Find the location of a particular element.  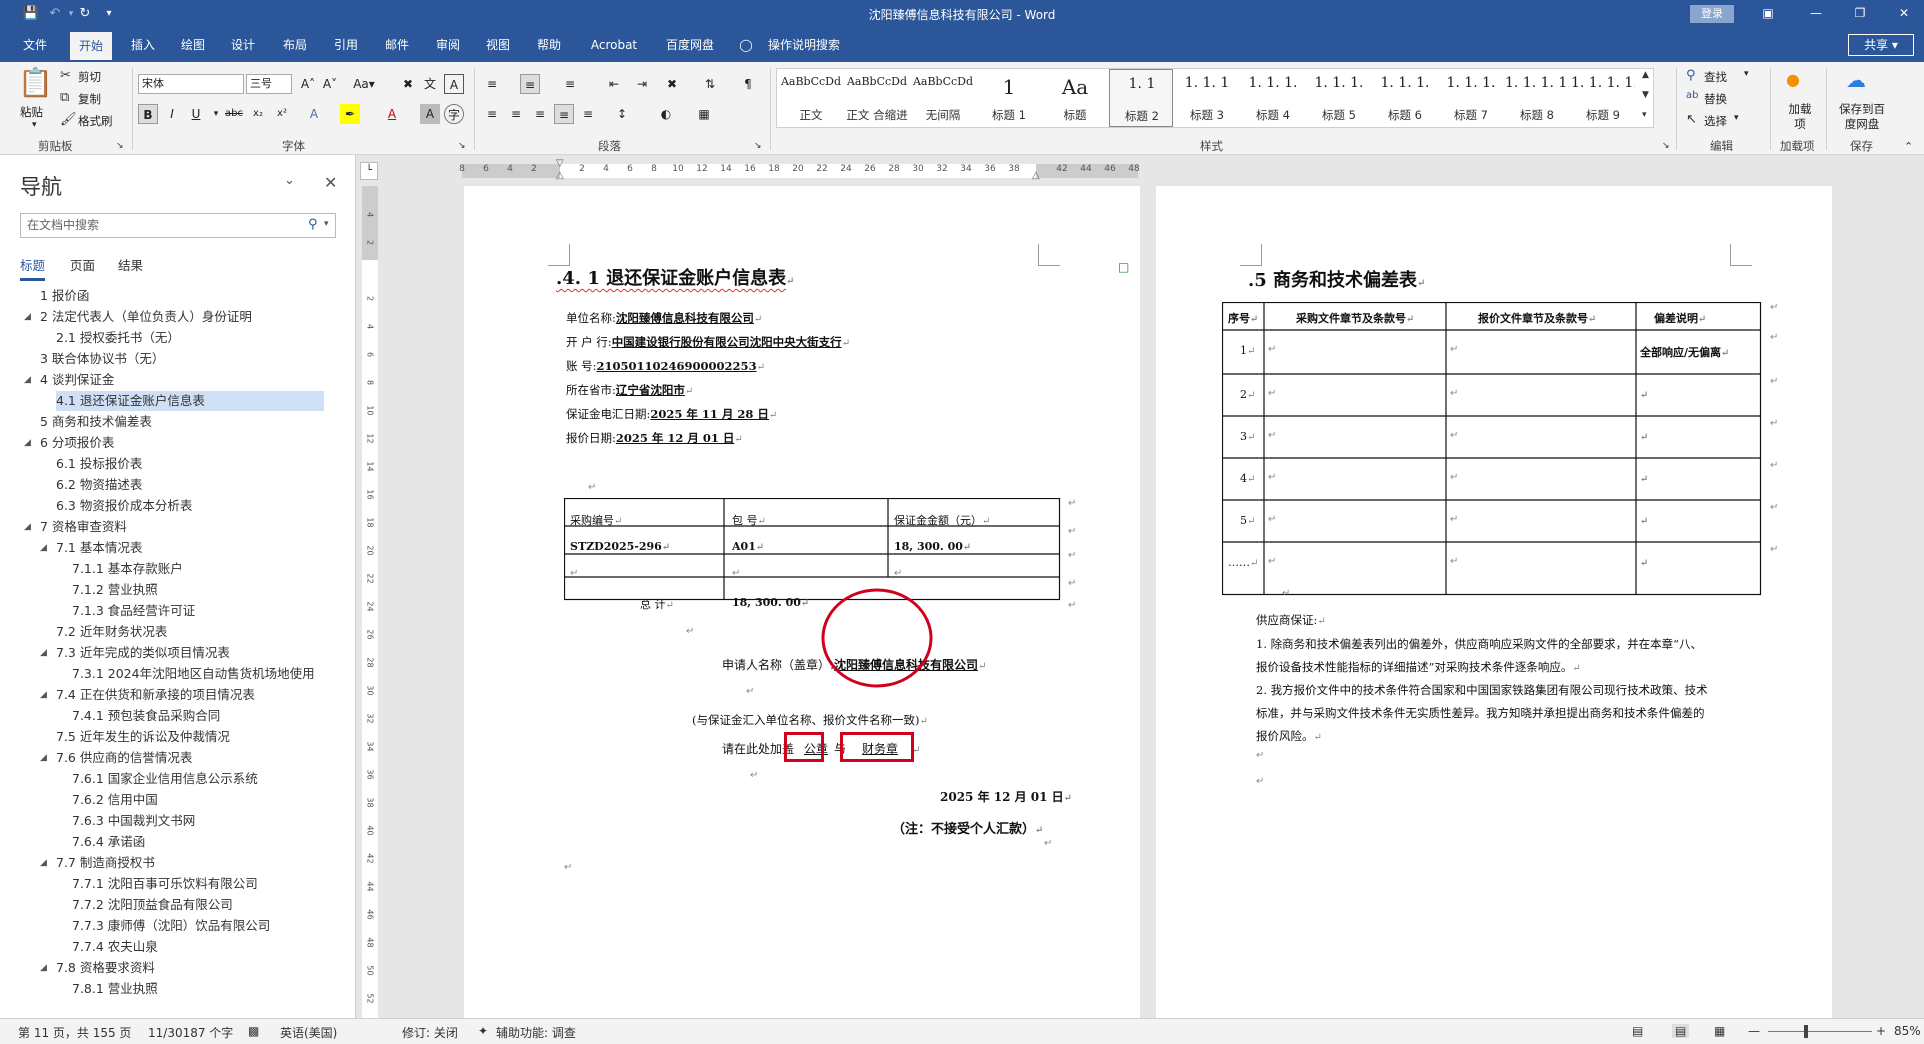

track-changes: 修订: 关闭 is located at coordinates (430, 1032).